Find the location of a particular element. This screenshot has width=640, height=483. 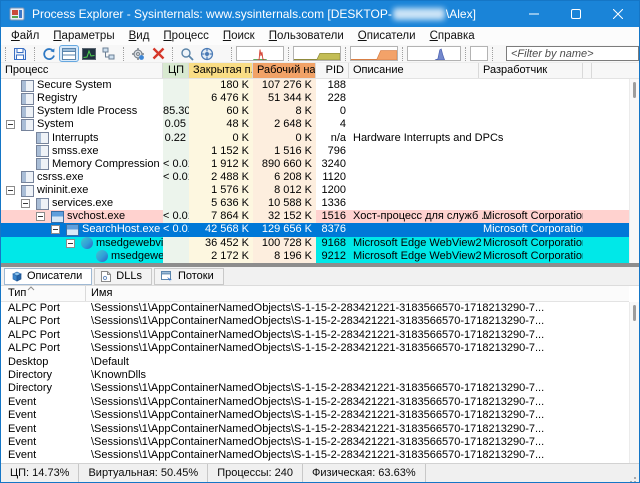

process-row: System Idle Process 85.30 60 K8 K 0 is located at coordinates (315, 112).